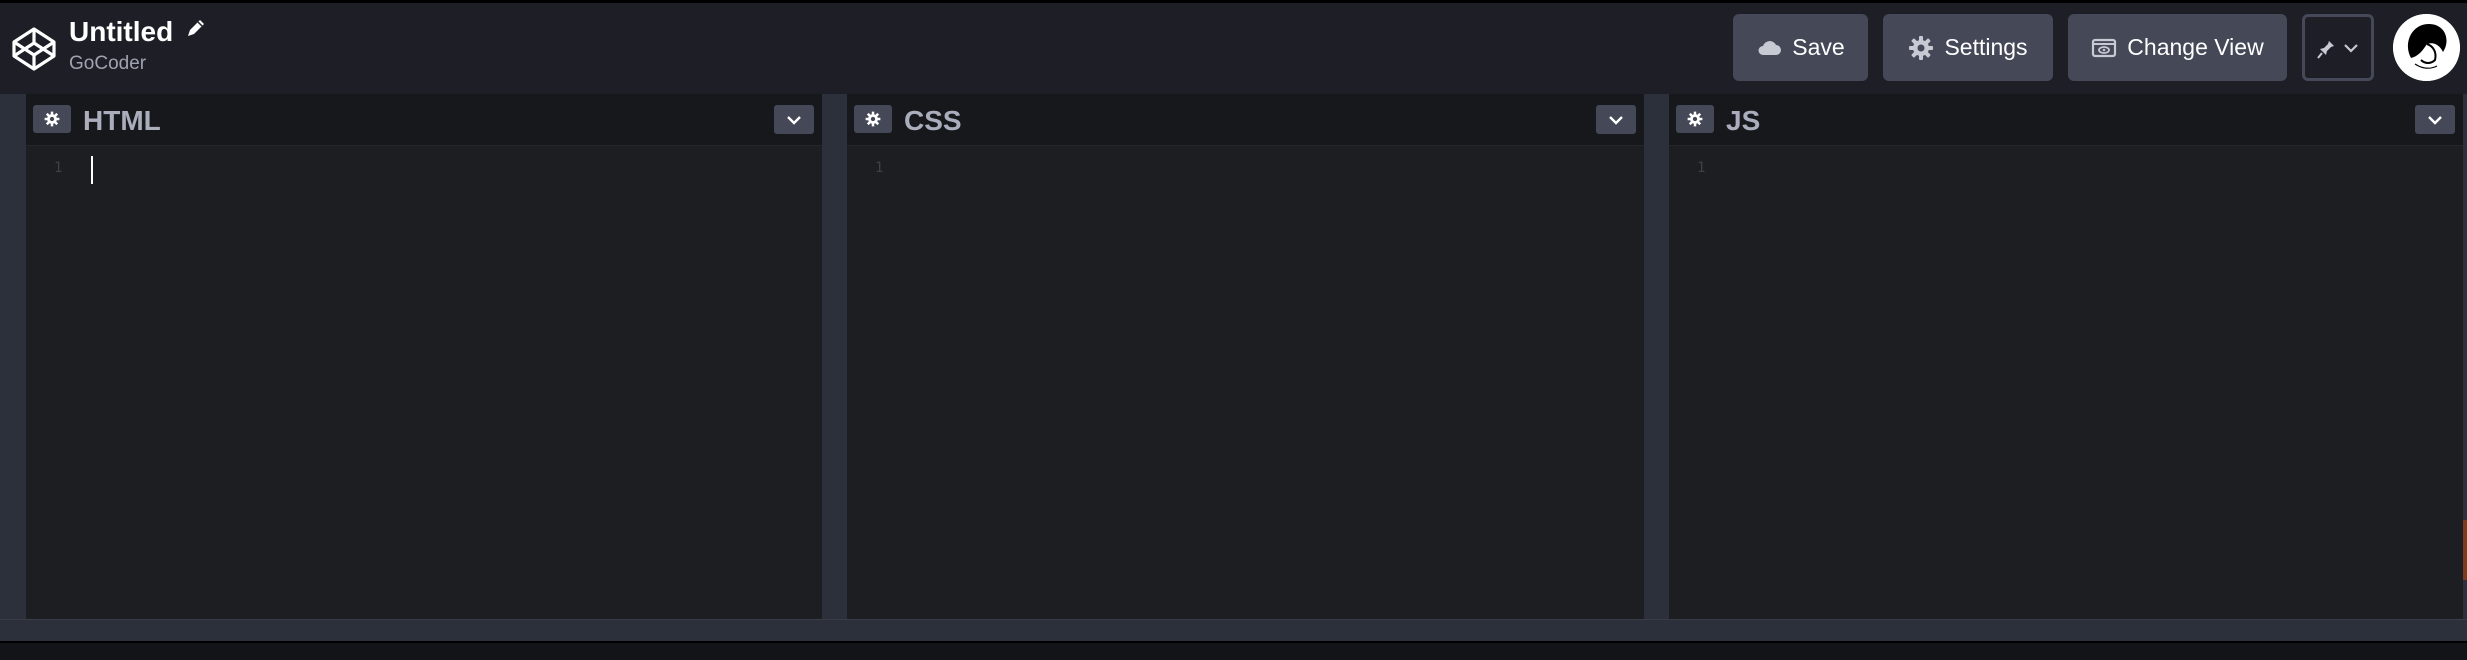 This screenshot has width=2467, height=660. Describe the element at coordinates (1818, 47) in the screenshot. I see `save-label: Save` at that location.